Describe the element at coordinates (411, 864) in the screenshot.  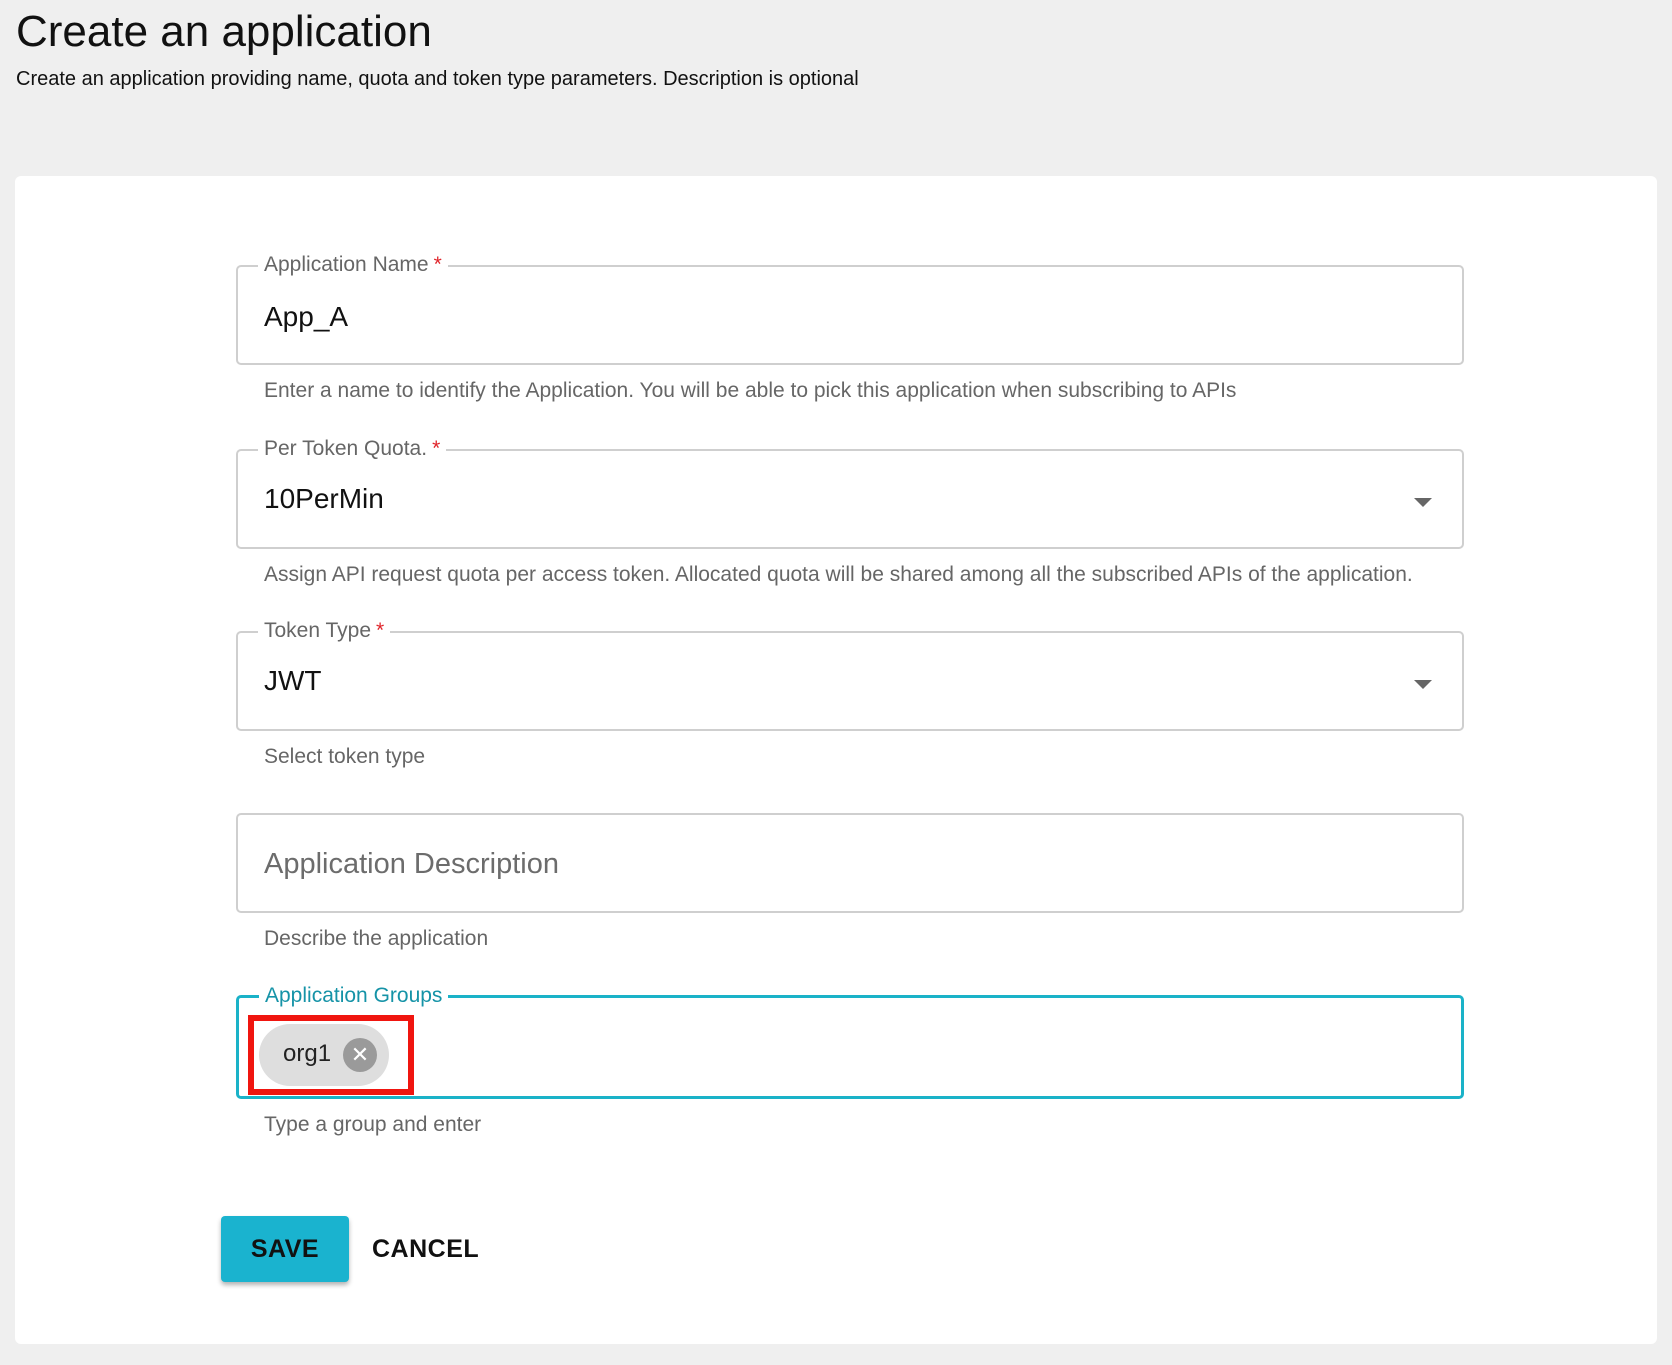
I see `application-description-placeholder: Application Description` at that location.